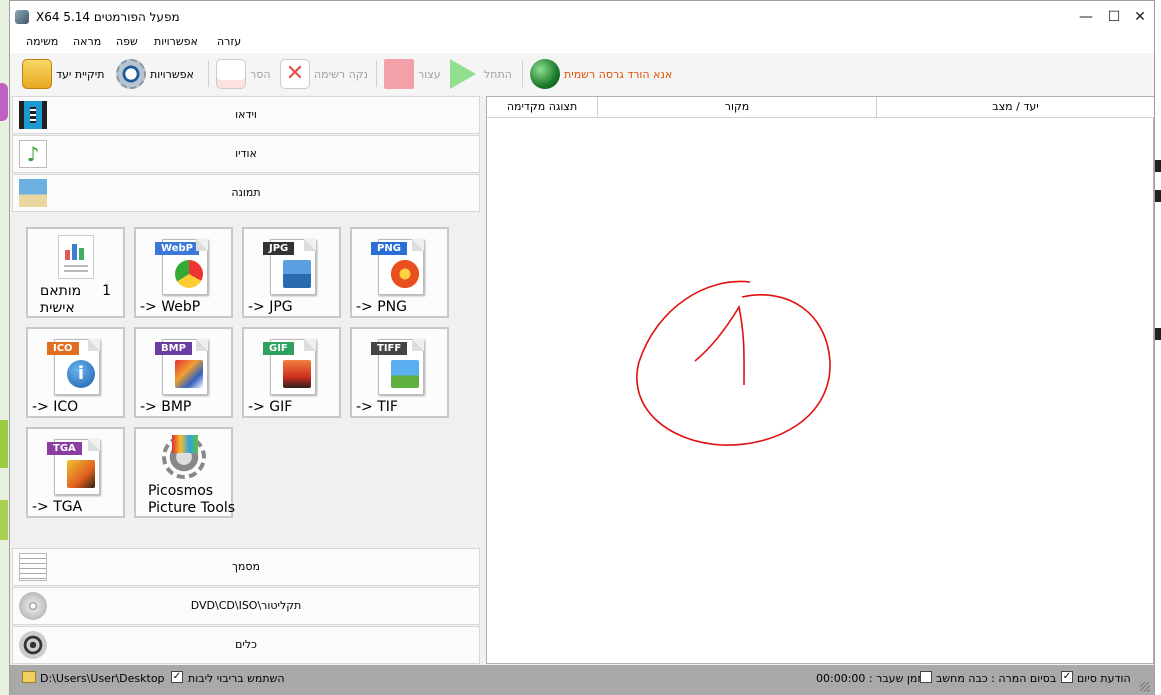 This screenshot has height=695, width=1161. Describe the element at coordinates (996, 678) in the screenshot. I see `on-complete-label: בסיום המרה : כבה מחשב` at that location.